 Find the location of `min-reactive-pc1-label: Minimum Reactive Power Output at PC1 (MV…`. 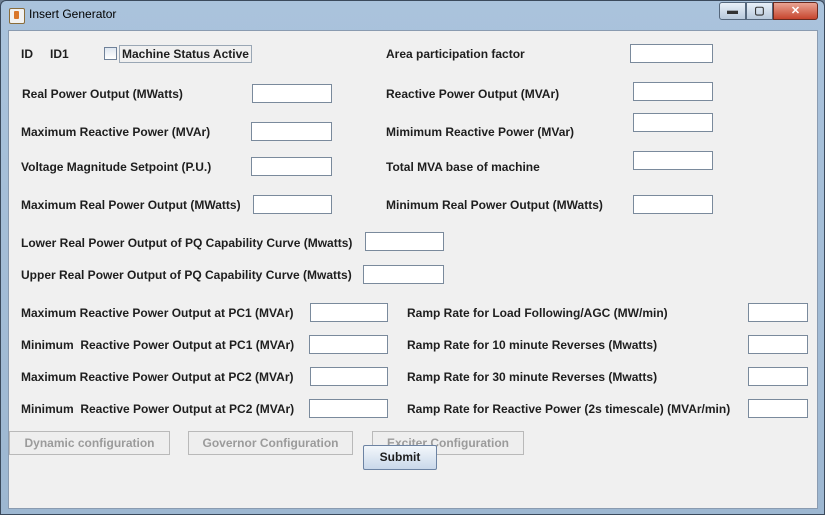

min-reactive-pc1-label: Minimum Reactive Power Output at PC1 (MV… is located at coordinates (158, 345).